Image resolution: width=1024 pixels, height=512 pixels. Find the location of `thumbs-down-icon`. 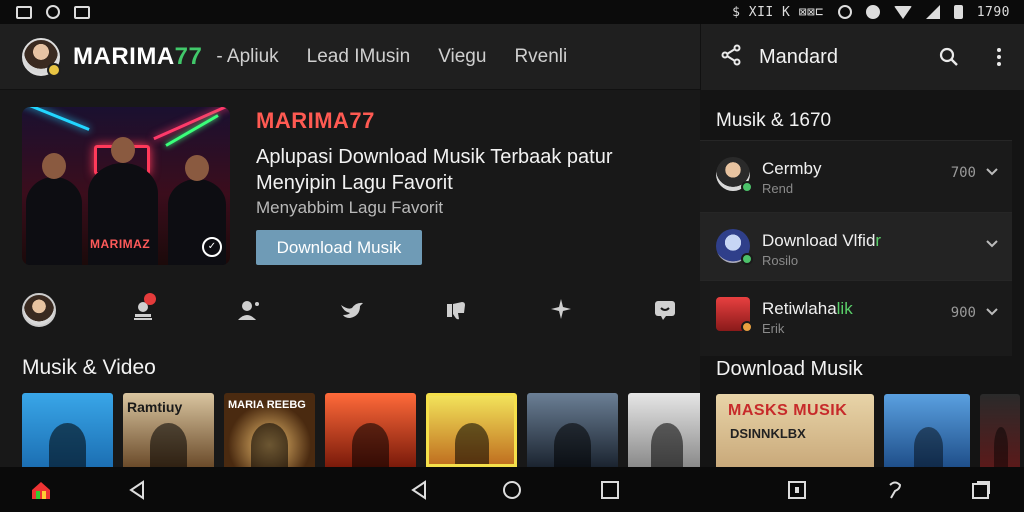

thumbs-down-icon is located at coordinates (456, 310).